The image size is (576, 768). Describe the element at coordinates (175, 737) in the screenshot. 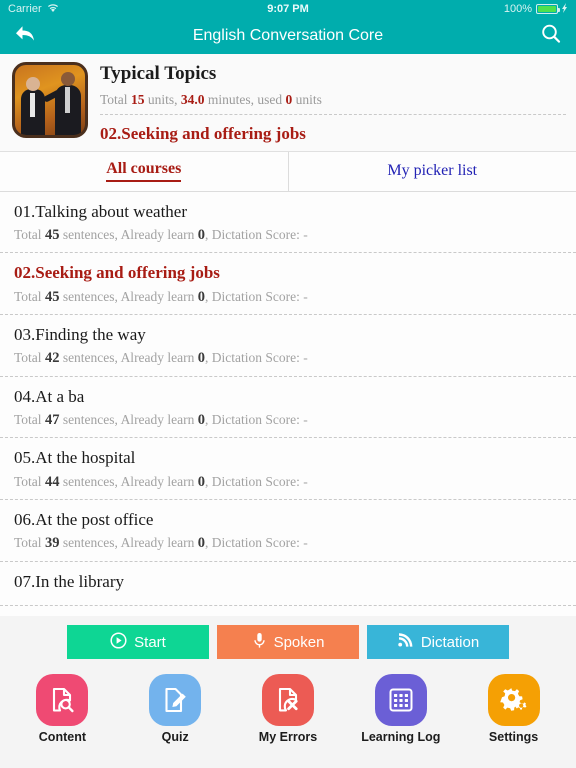

I see `tabbar-item-label: Quiz` at that location.